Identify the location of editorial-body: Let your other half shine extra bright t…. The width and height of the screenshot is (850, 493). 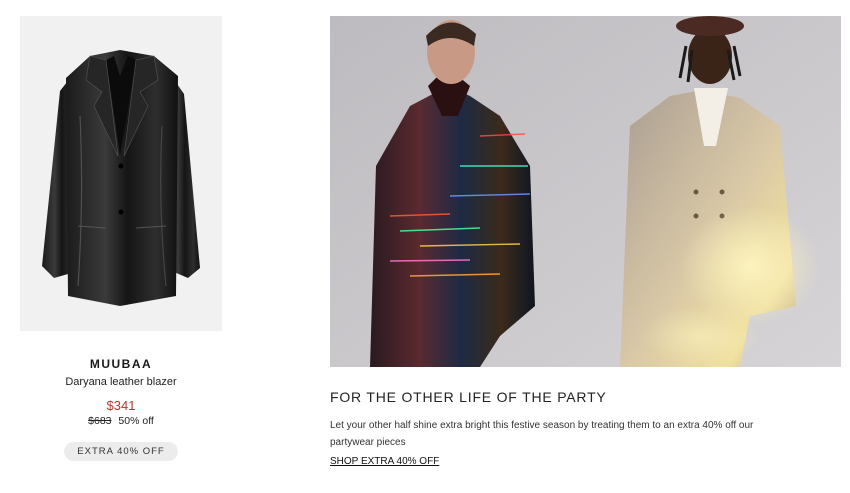
(542, 434).